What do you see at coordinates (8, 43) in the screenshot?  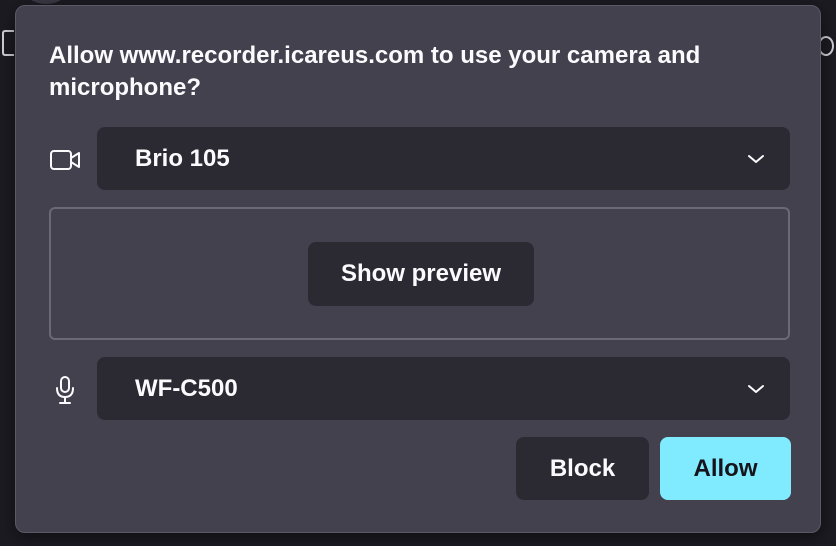 I see `background-toolbar-icon` at bounding box center [8, 43].